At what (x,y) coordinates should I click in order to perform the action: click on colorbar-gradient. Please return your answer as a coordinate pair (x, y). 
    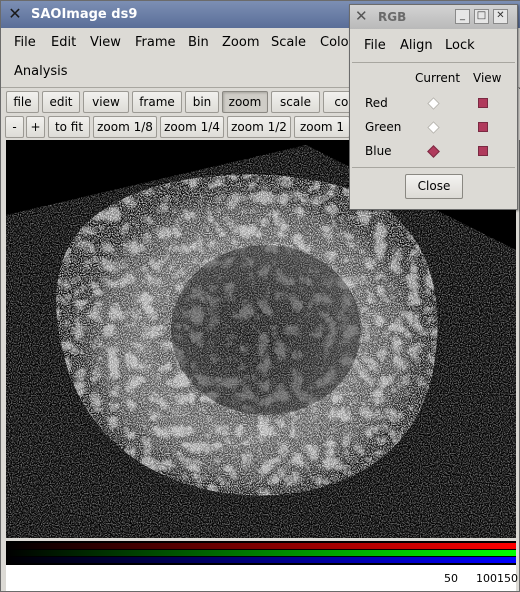
    Looking at the image, I should click on (261, 553).